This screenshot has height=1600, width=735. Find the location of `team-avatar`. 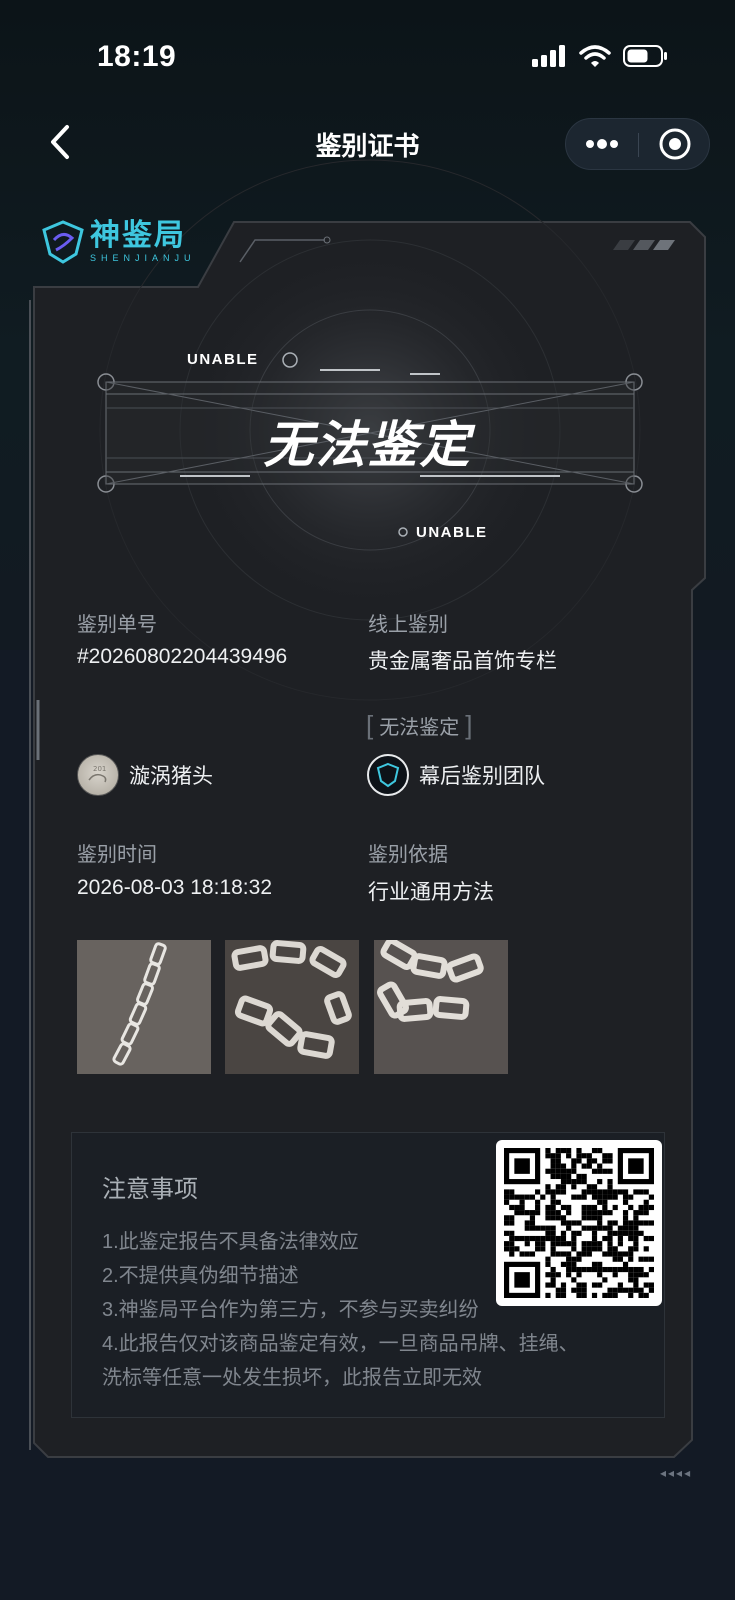

team-avatar is located at coordinates (388, 775).